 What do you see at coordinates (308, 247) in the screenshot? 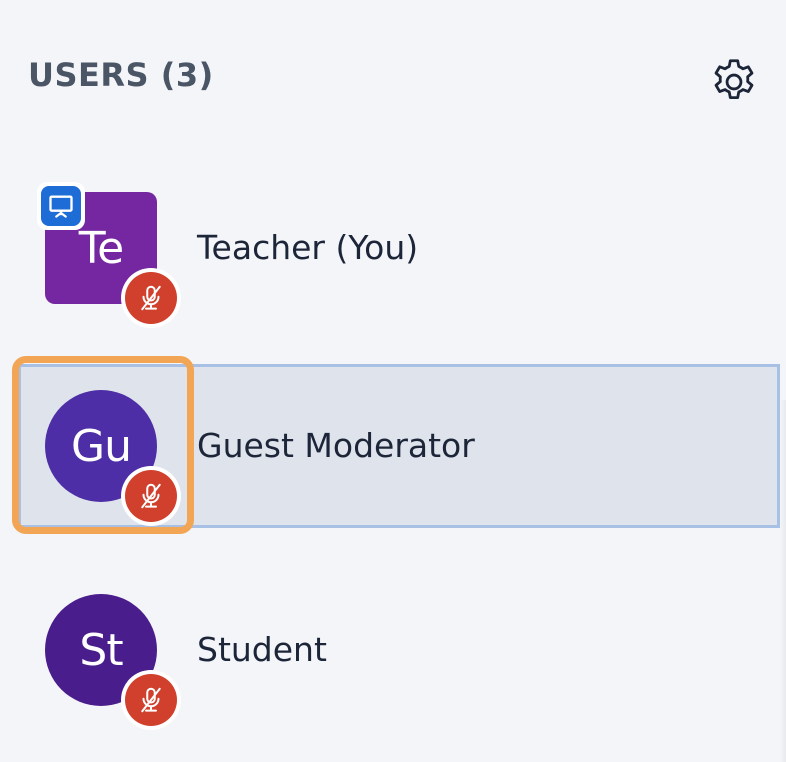
I see `user-name: Teacher (You)` at bounding box center [308, 247].